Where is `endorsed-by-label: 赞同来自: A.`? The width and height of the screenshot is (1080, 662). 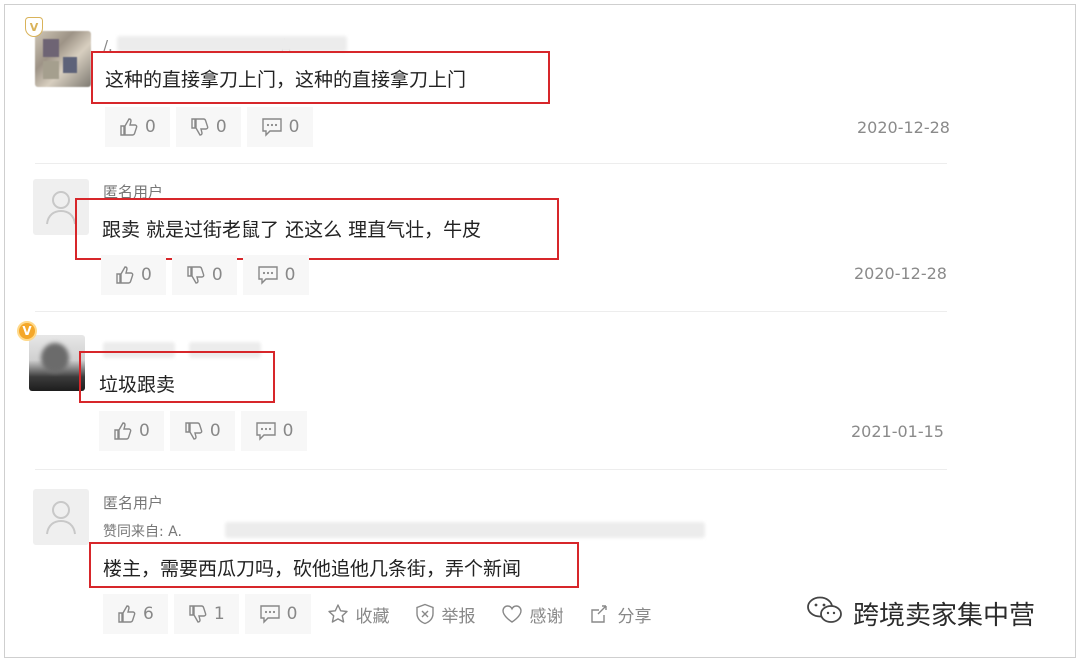
endorsed-by-label: 赞同来自: A. is located at coordinates (142, 532).